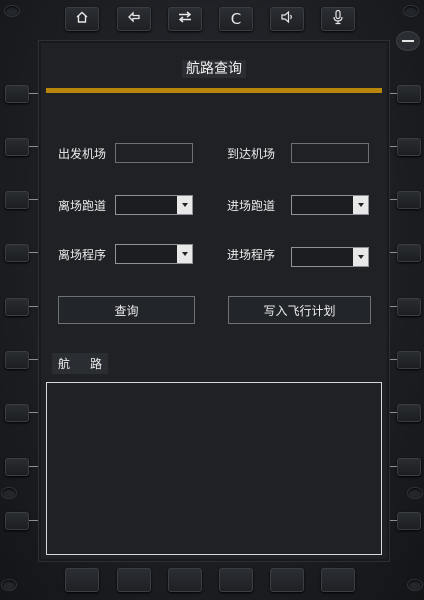  What do you see at coordinates (154, 153) in the screenshot?
I see `departure-airport-input` at bounding box center [154, 153].